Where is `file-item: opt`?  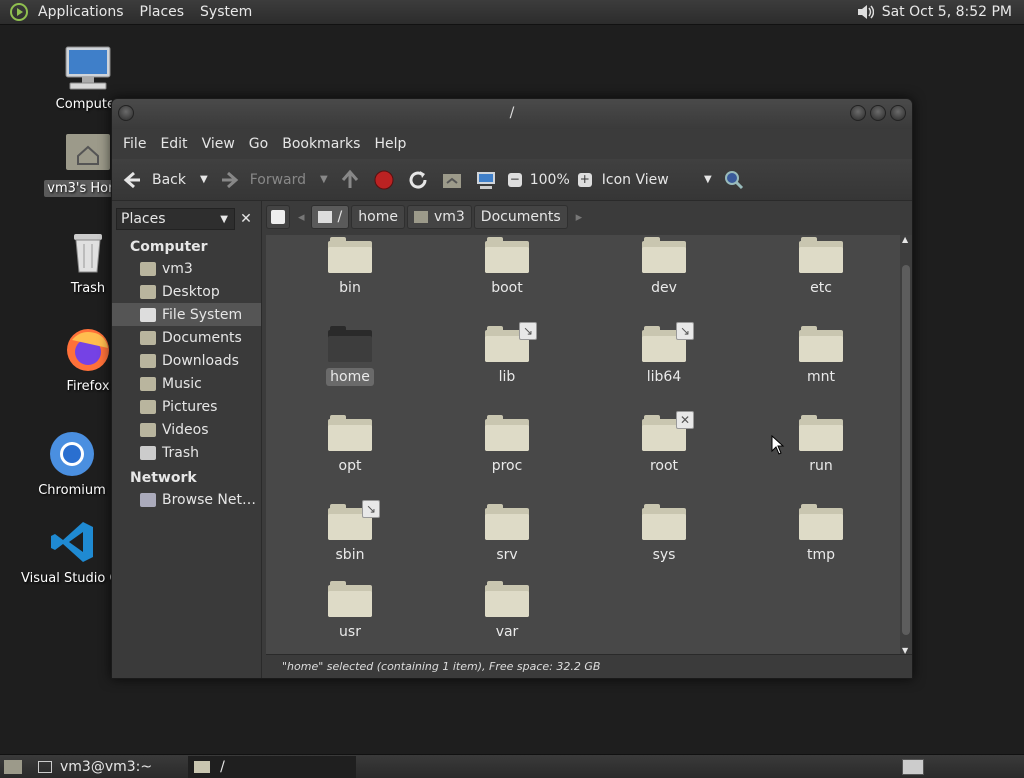
file-item: opt is located at coordinates (350, 445).